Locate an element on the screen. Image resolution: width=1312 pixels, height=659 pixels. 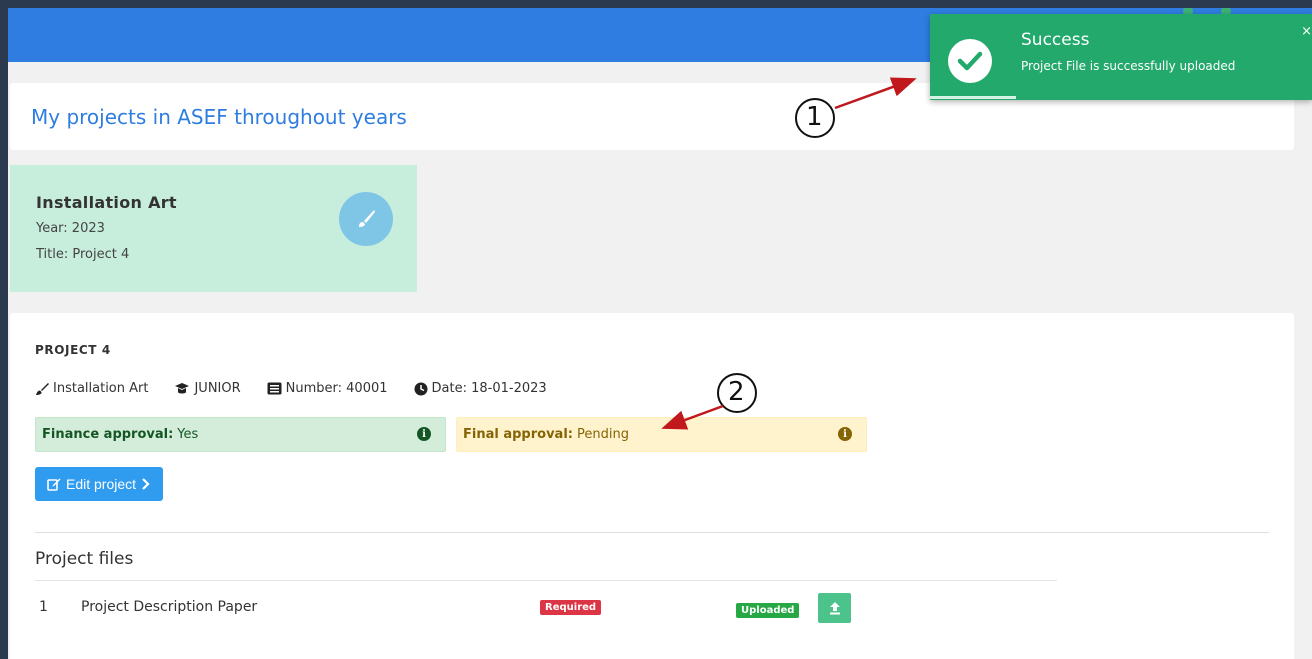
annotation-overlay is located at coordinates (789, 253).